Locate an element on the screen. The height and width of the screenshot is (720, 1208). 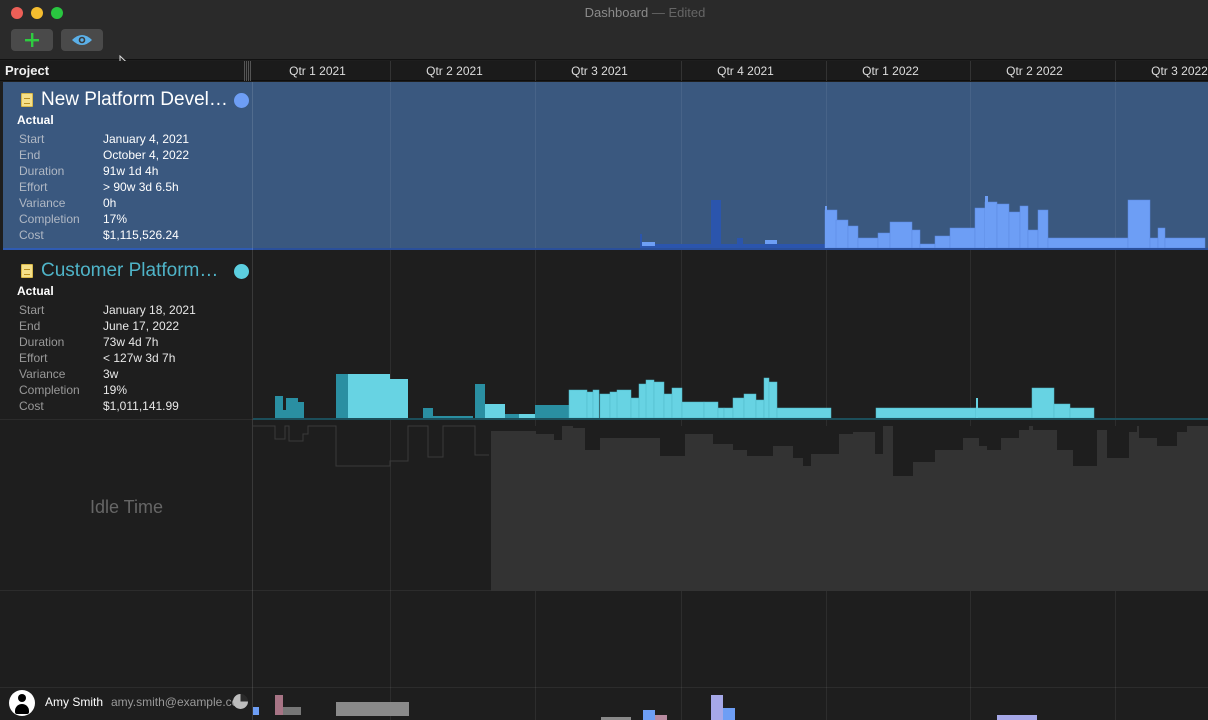
project-workload-chart is located at coordinates (730, 223).